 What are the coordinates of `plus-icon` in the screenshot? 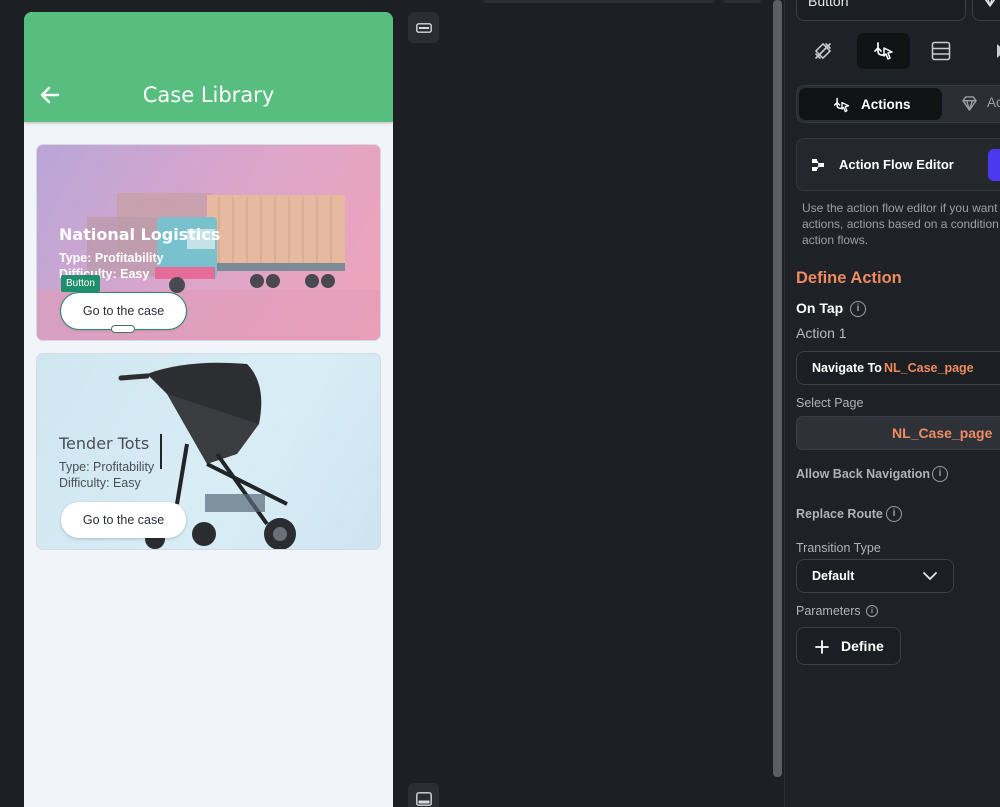 It's located at (822, 647).